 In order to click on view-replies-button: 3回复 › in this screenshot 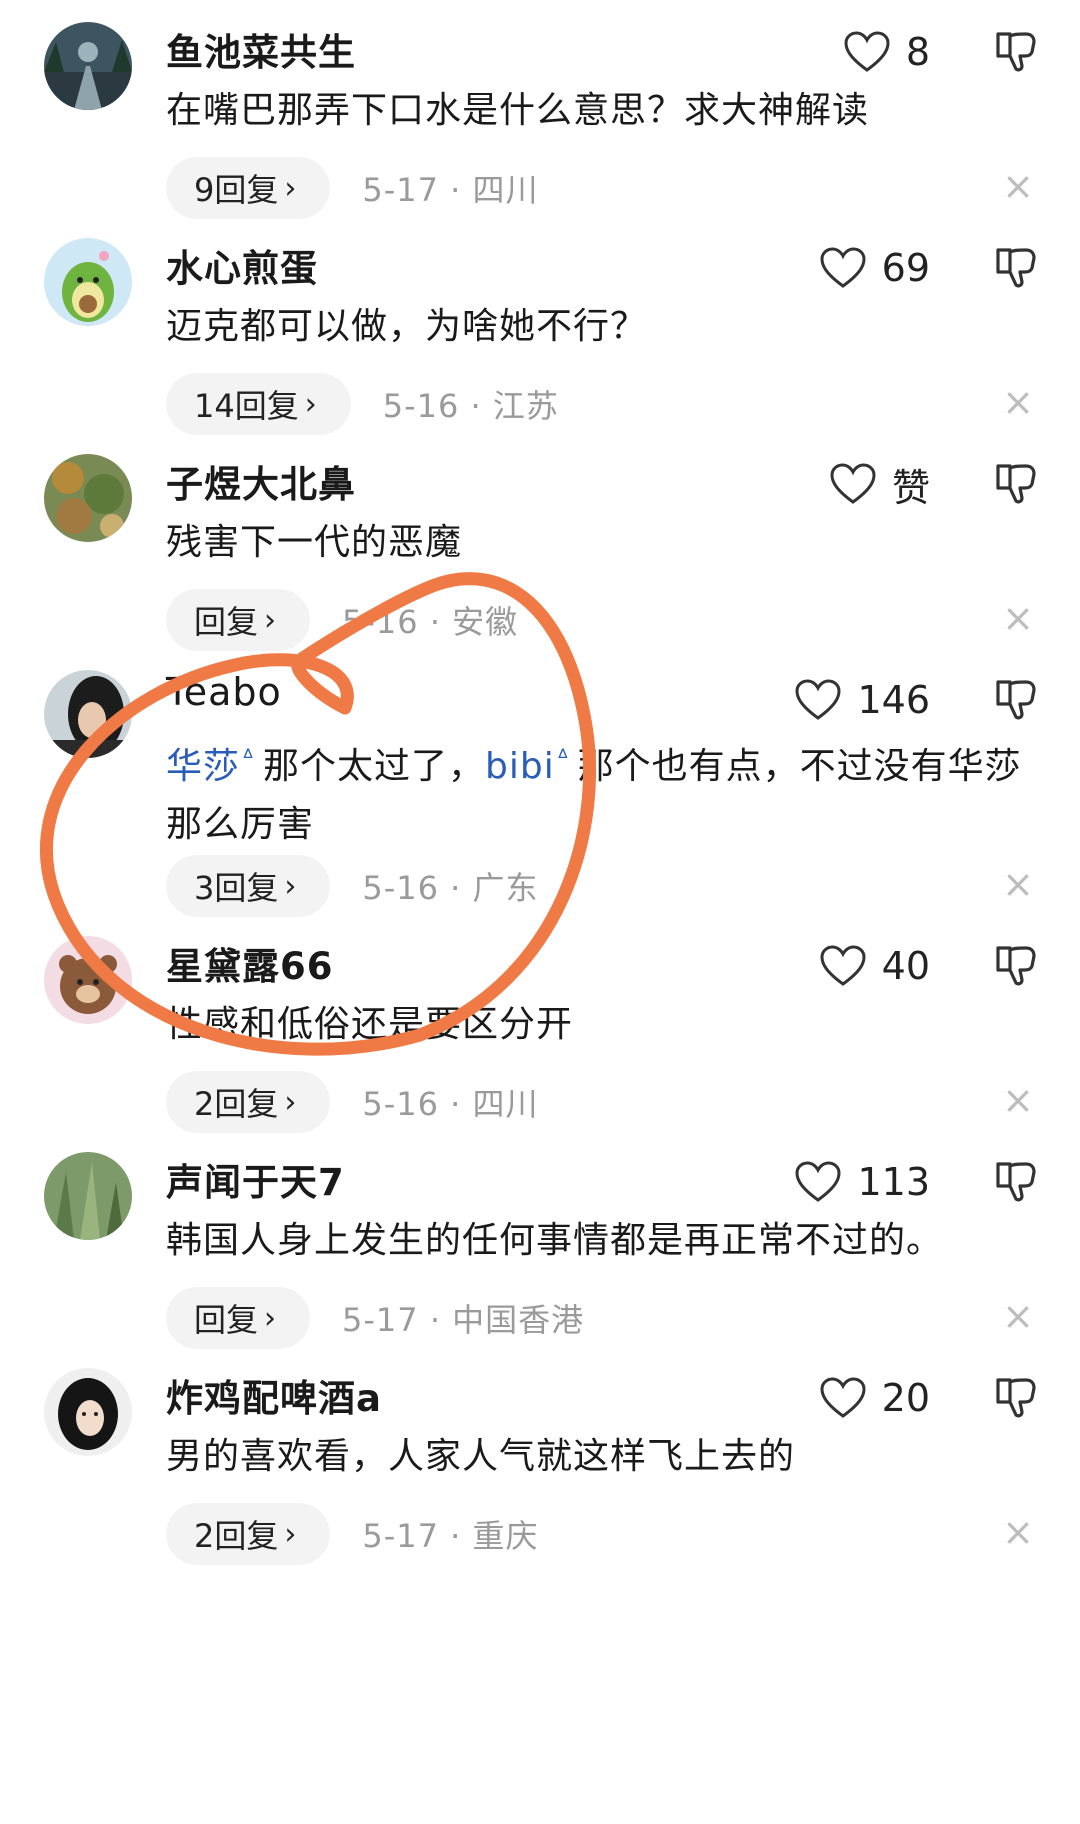, I will do `click(248, 886)`.